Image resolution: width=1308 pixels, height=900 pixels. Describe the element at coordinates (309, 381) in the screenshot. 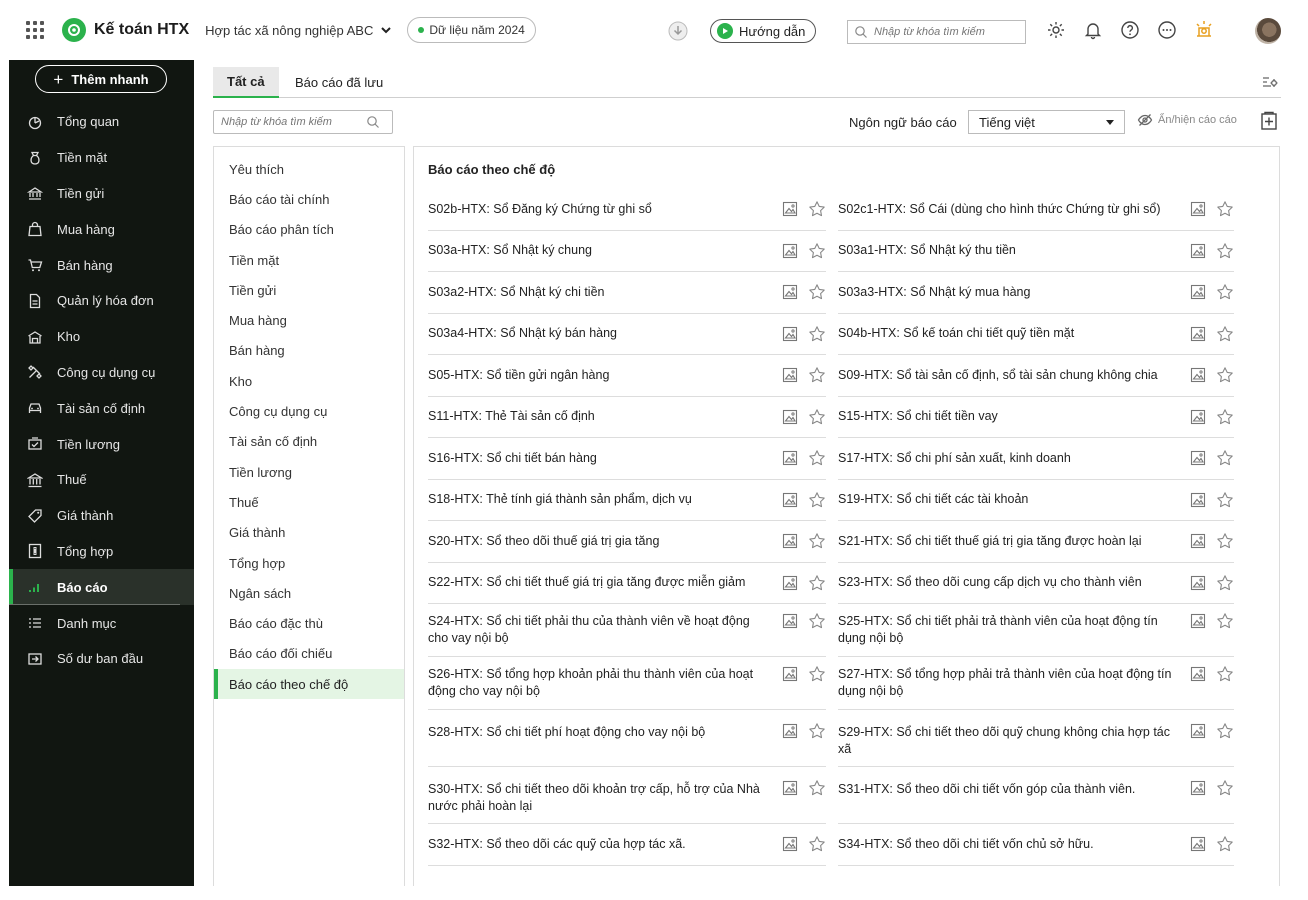

I see `category-item: Kho` at that location.